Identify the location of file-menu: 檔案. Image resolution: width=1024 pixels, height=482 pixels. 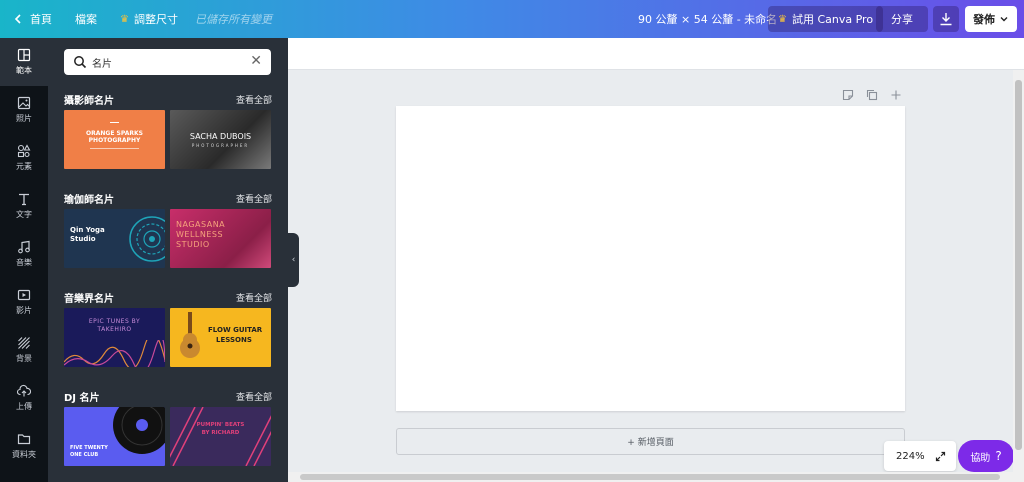
(86, 19).